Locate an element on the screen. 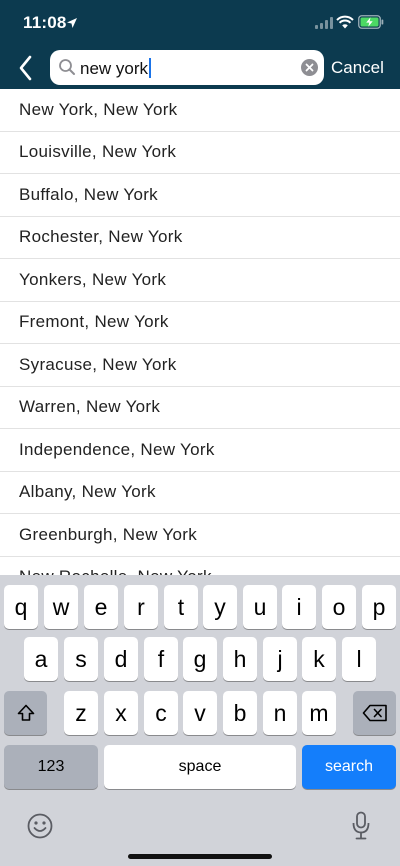 The width and height of the screenshot is (400, 866). key-p: p is located at coordinates (379, 607).